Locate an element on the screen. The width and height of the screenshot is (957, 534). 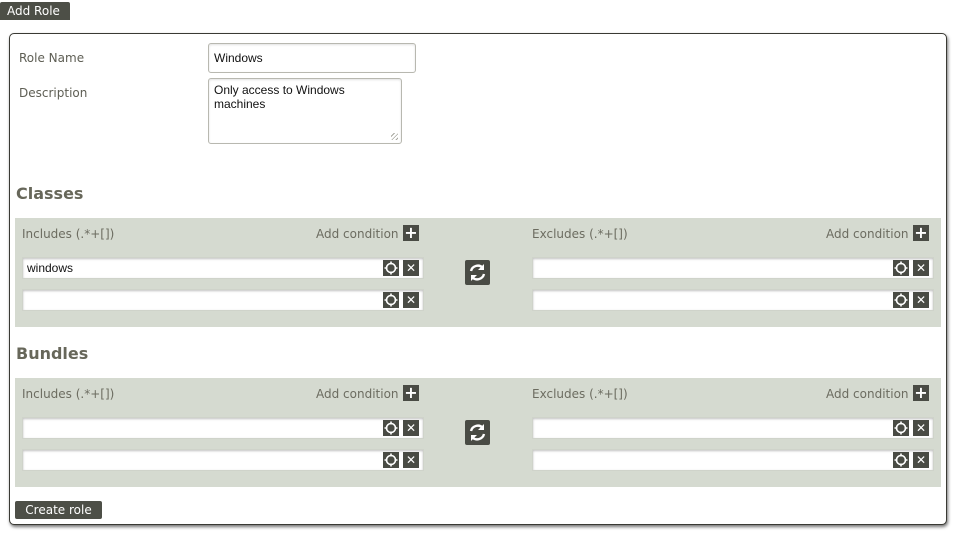
bundles-excludes-add-label: Add condition is located at coordinates (867, 394).